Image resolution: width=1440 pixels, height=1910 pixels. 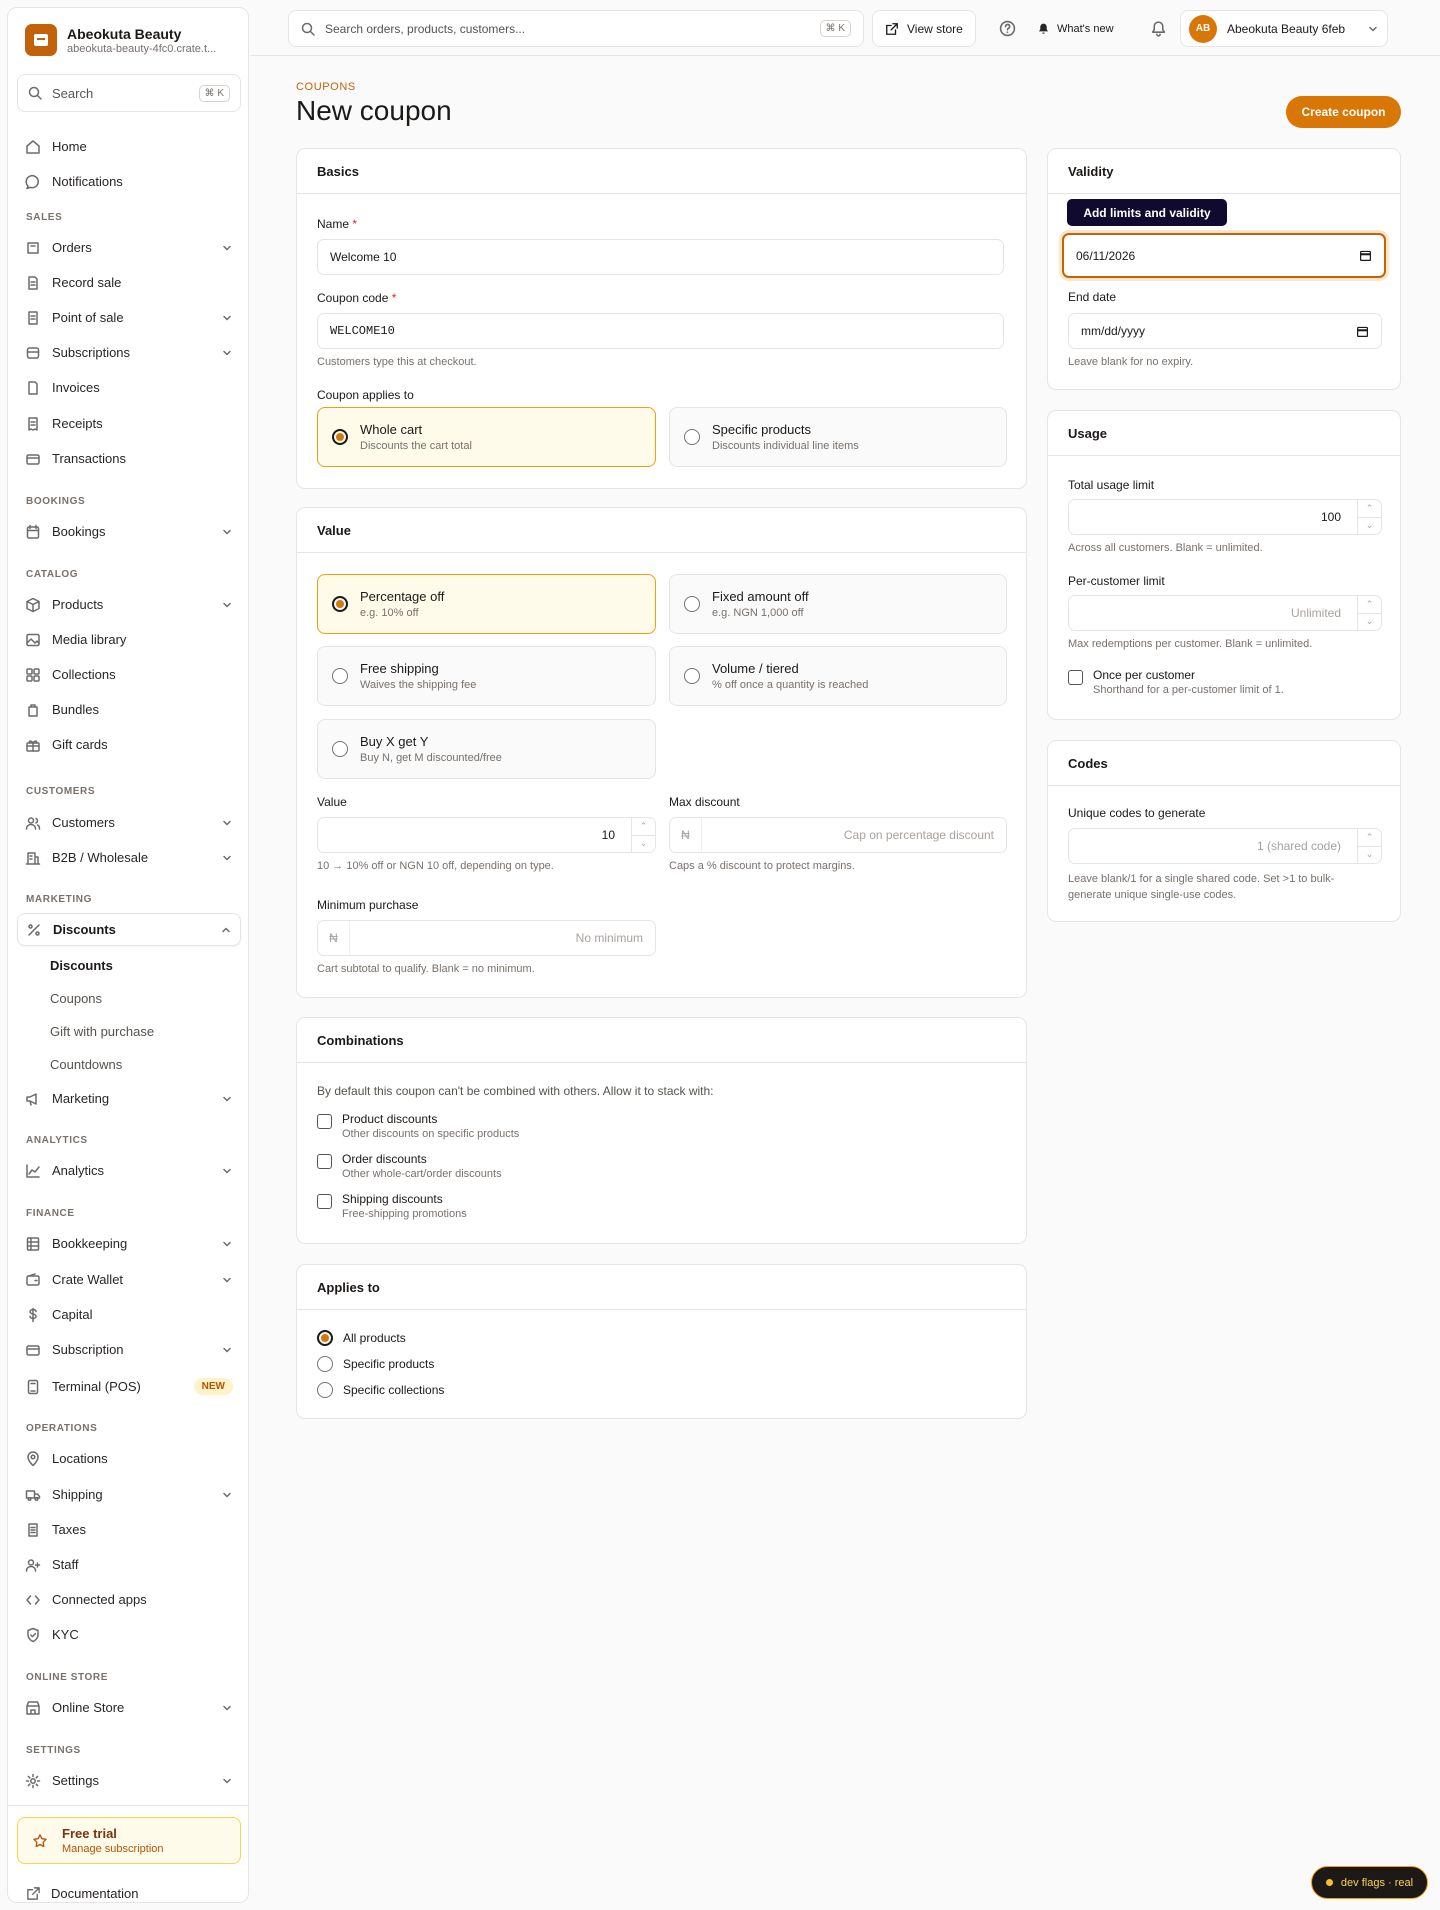 I want to click on help-button, so click(x=1007, y=28).